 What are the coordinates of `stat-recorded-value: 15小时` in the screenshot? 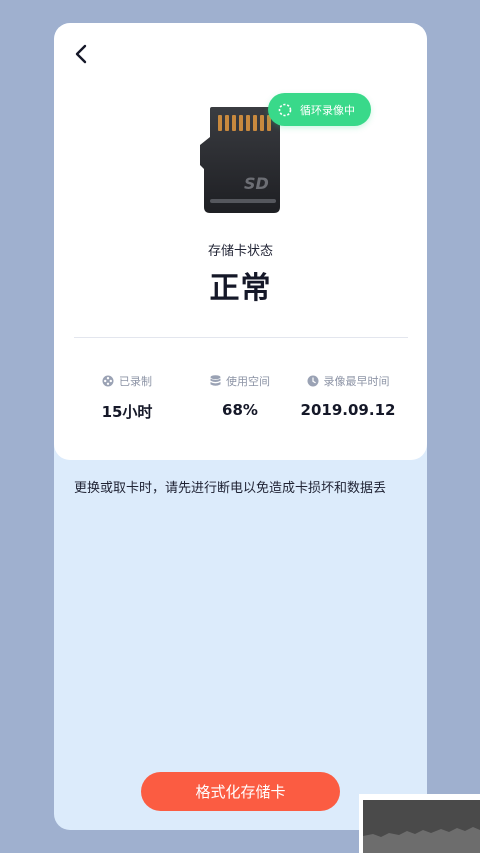 It's located at (127, 412).